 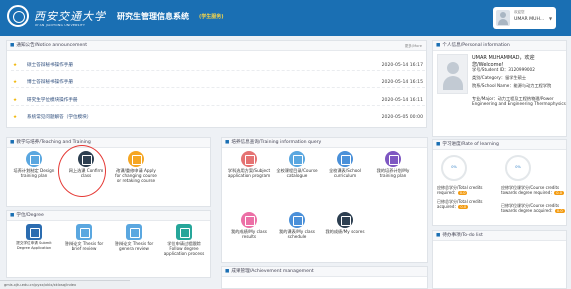 I want to click on total-credits-gauge: 0%, so click(x=454, y=168).